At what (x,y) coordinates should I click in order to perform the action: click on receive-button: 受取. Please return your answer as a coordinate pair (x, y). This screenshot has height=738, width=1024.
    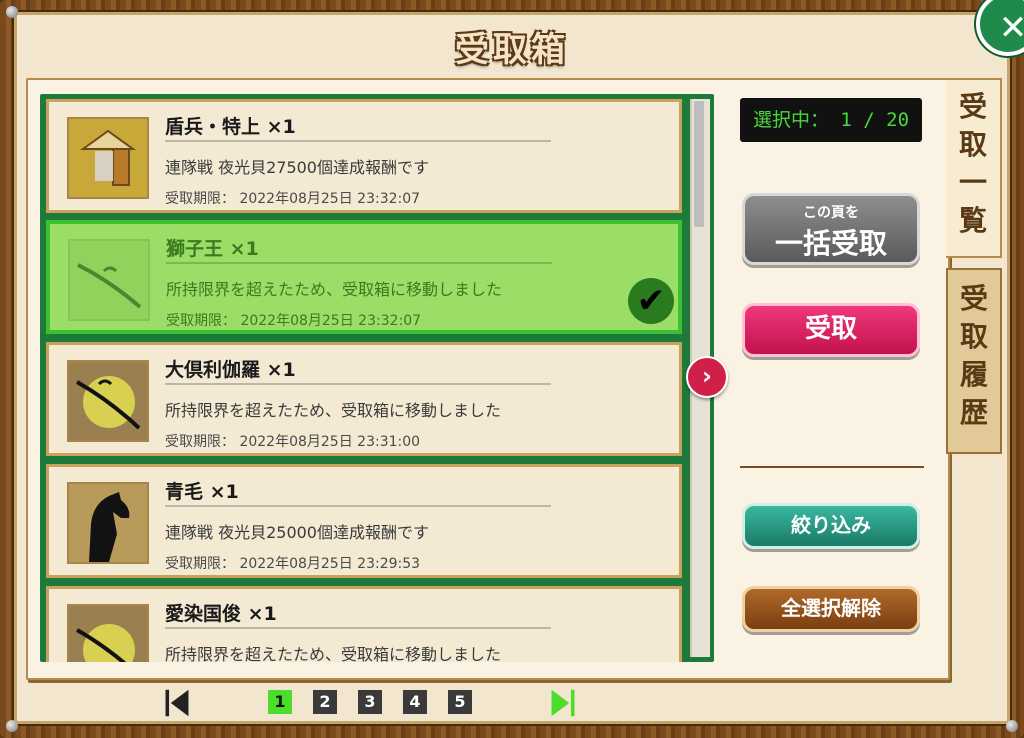
    Looking at the image, I should click on (831, 330).